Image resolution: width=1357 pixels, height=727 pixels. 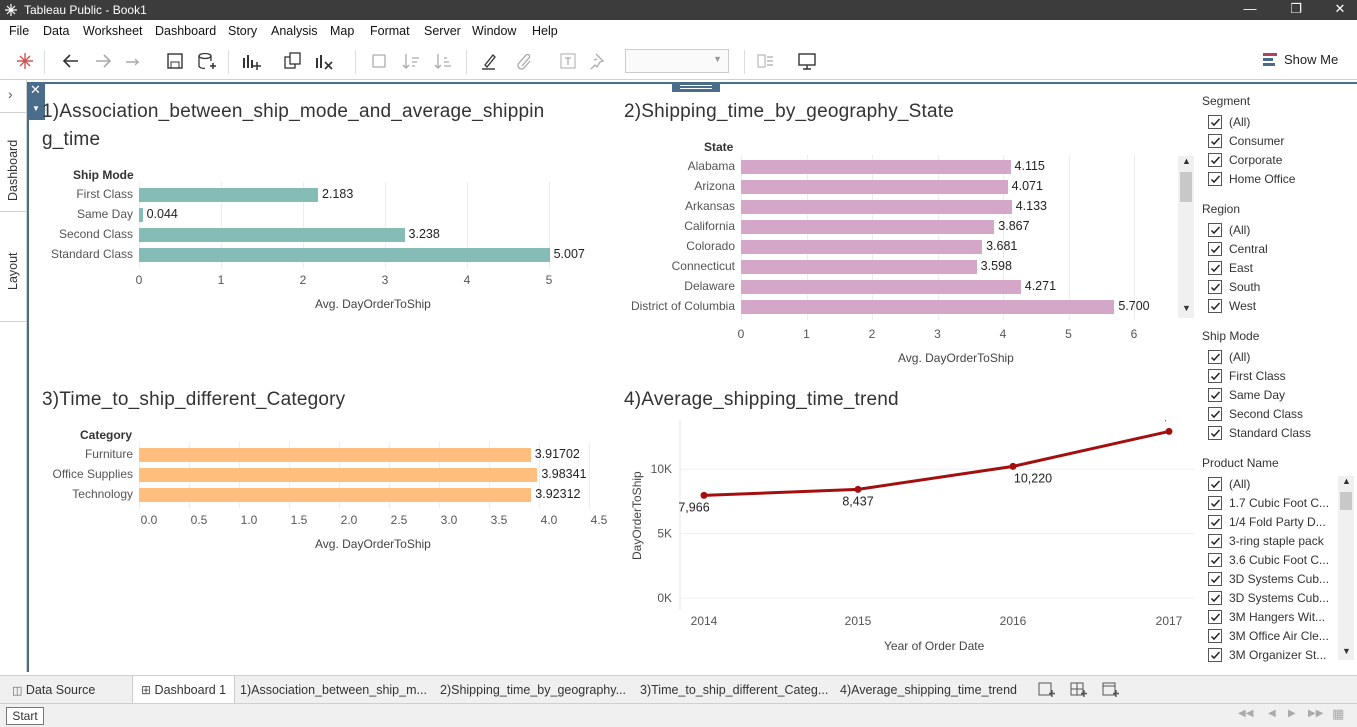 What do you see at coordinates (293, 61) in the screenshot?
I see `duplicate-sheet-icon` at bounding box center [293, 61].